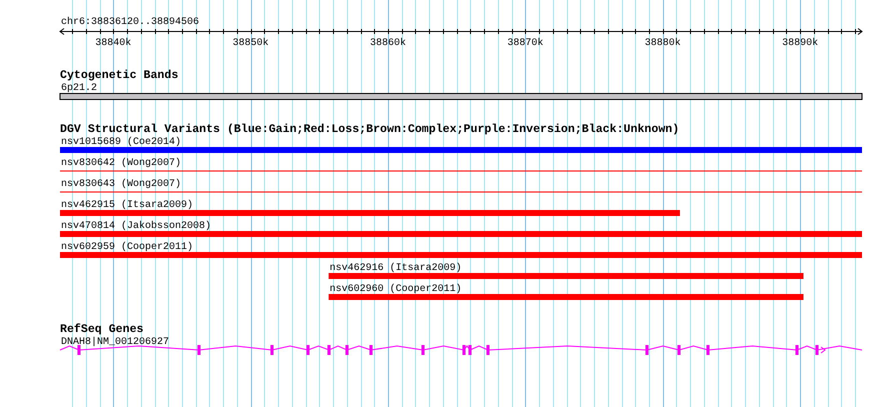 The width and height of the screenshot is (890, 407). What do you see at coordinates (115, 342) in the screenshot?
I see `gene-label: DNAH8|NM_001206927` at bounding box center [115, 342].